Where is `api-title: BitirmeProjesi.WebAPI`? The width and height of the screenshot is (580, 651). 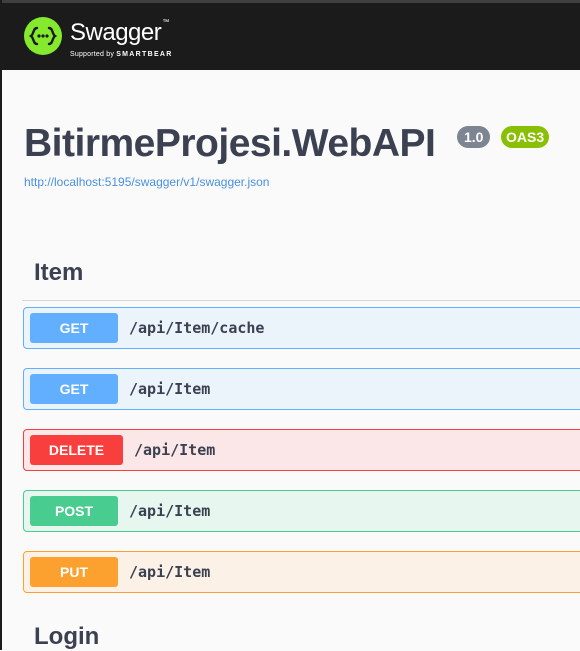 api-title: BitirmeProjesi.WebAPI is located at coordinates (230, 143).